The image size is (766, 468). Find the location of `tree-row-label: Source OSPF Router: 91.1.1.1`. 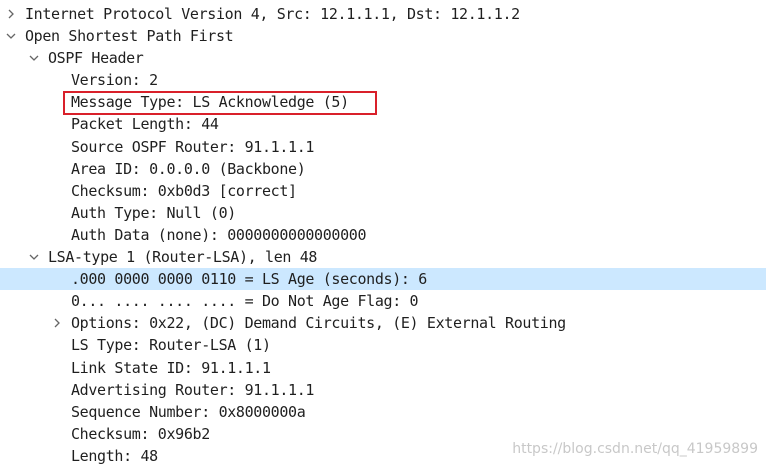

tree-row-label: Source OSPF Router: 91.1.1.1 is located at coordinates (193, 146).